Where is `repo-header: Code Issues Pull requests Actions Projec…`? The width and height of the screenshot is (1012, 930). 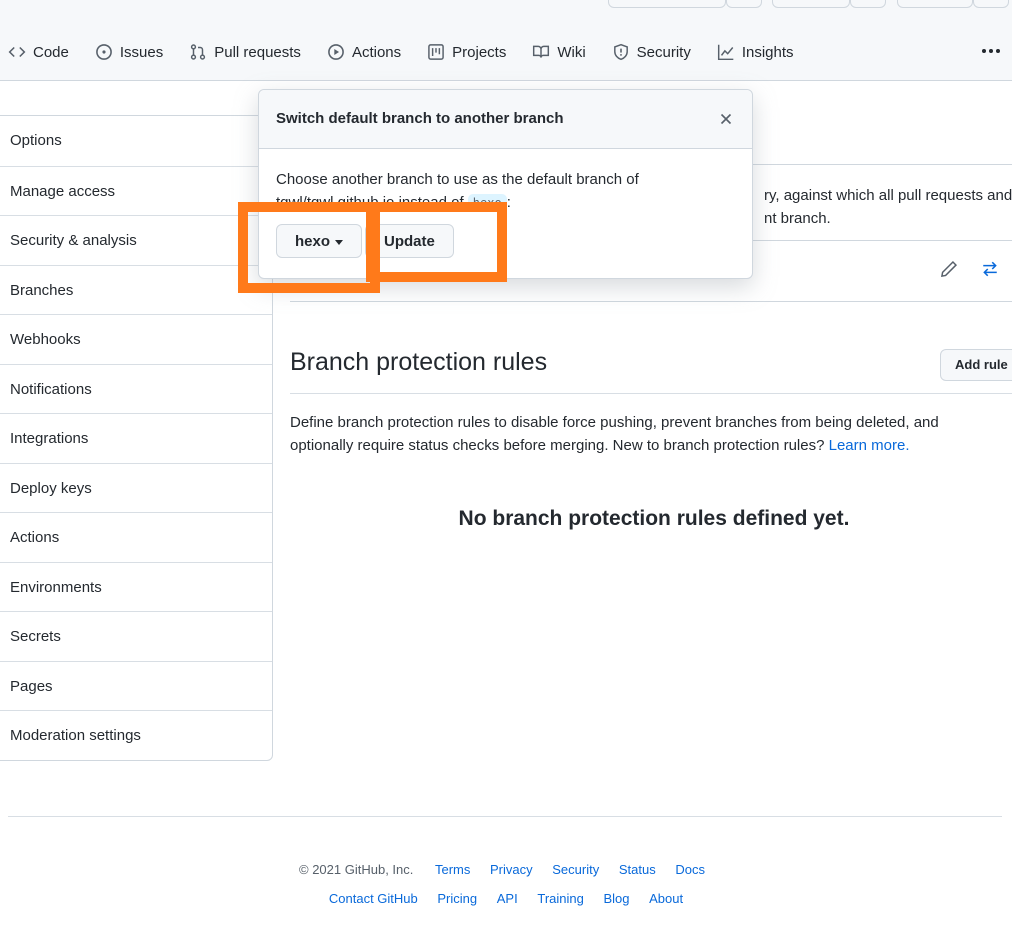 repo-header: Code Issues Pull requests Actions Projec… is located at coordinates (506, 40).